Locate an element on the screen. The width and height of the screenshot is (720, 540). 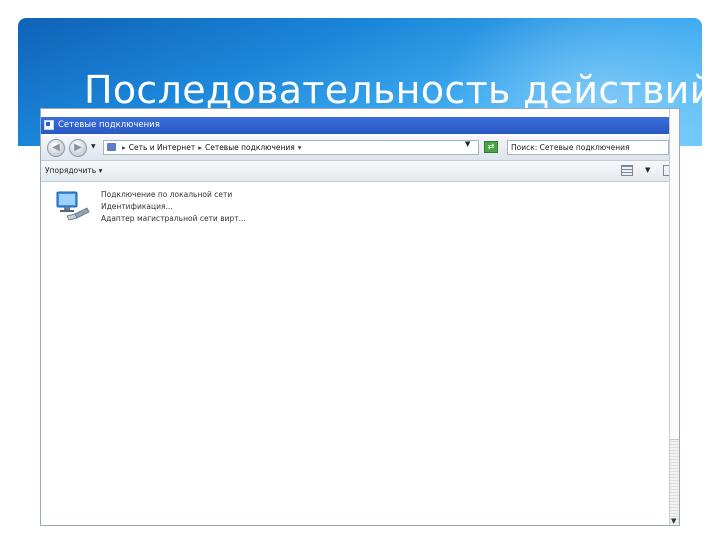
refresh-go-button: ⇄ is located at coordinates (491, 147).